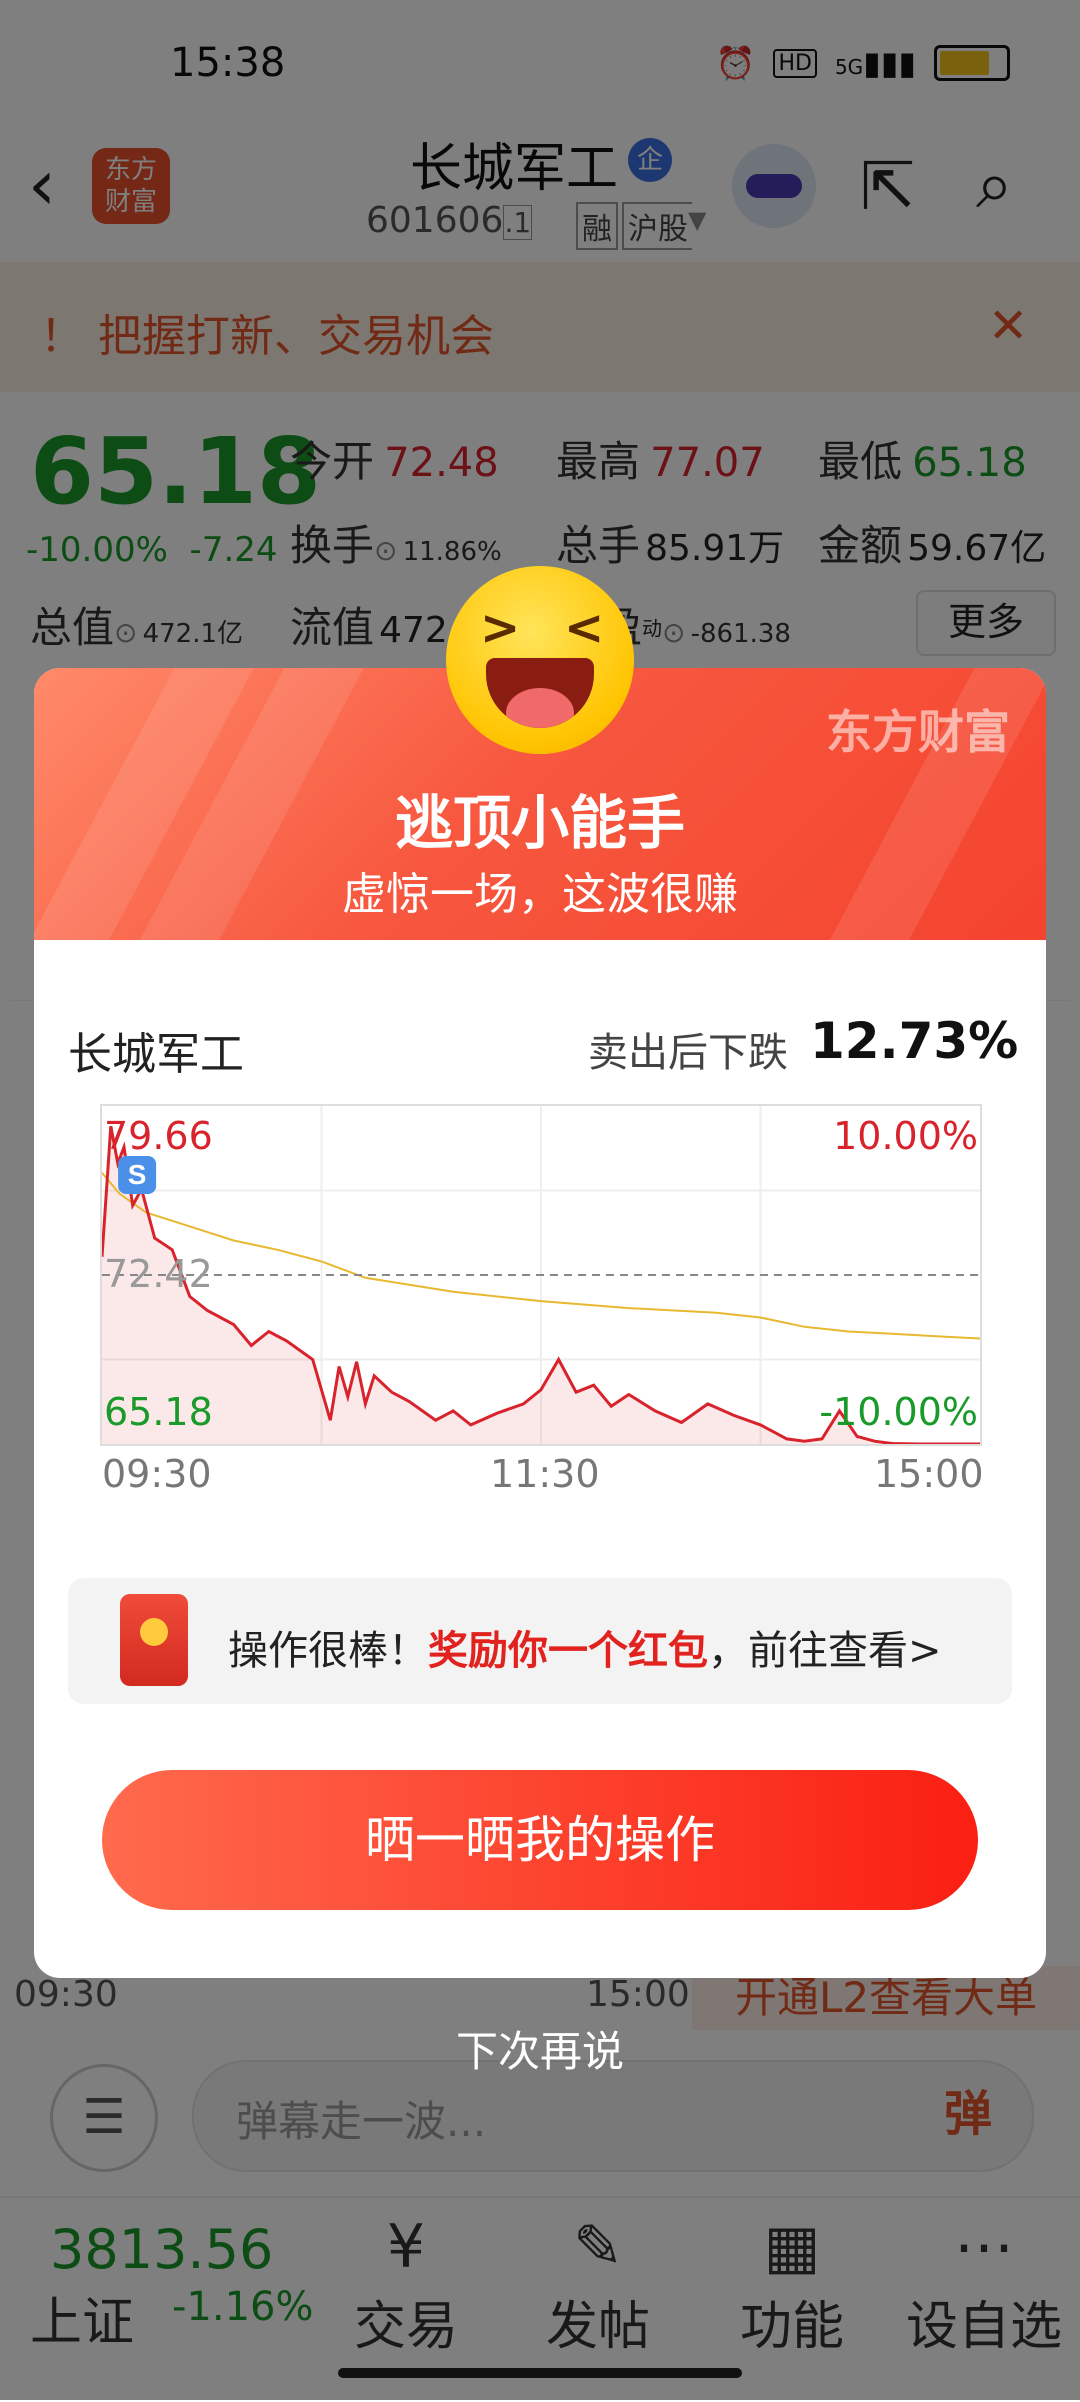 This screenshot has height=2402, width=1080. Describe the element at coordinates (158, 1136) in the screenshot. I see `y-max-label: 79.66` at that location.